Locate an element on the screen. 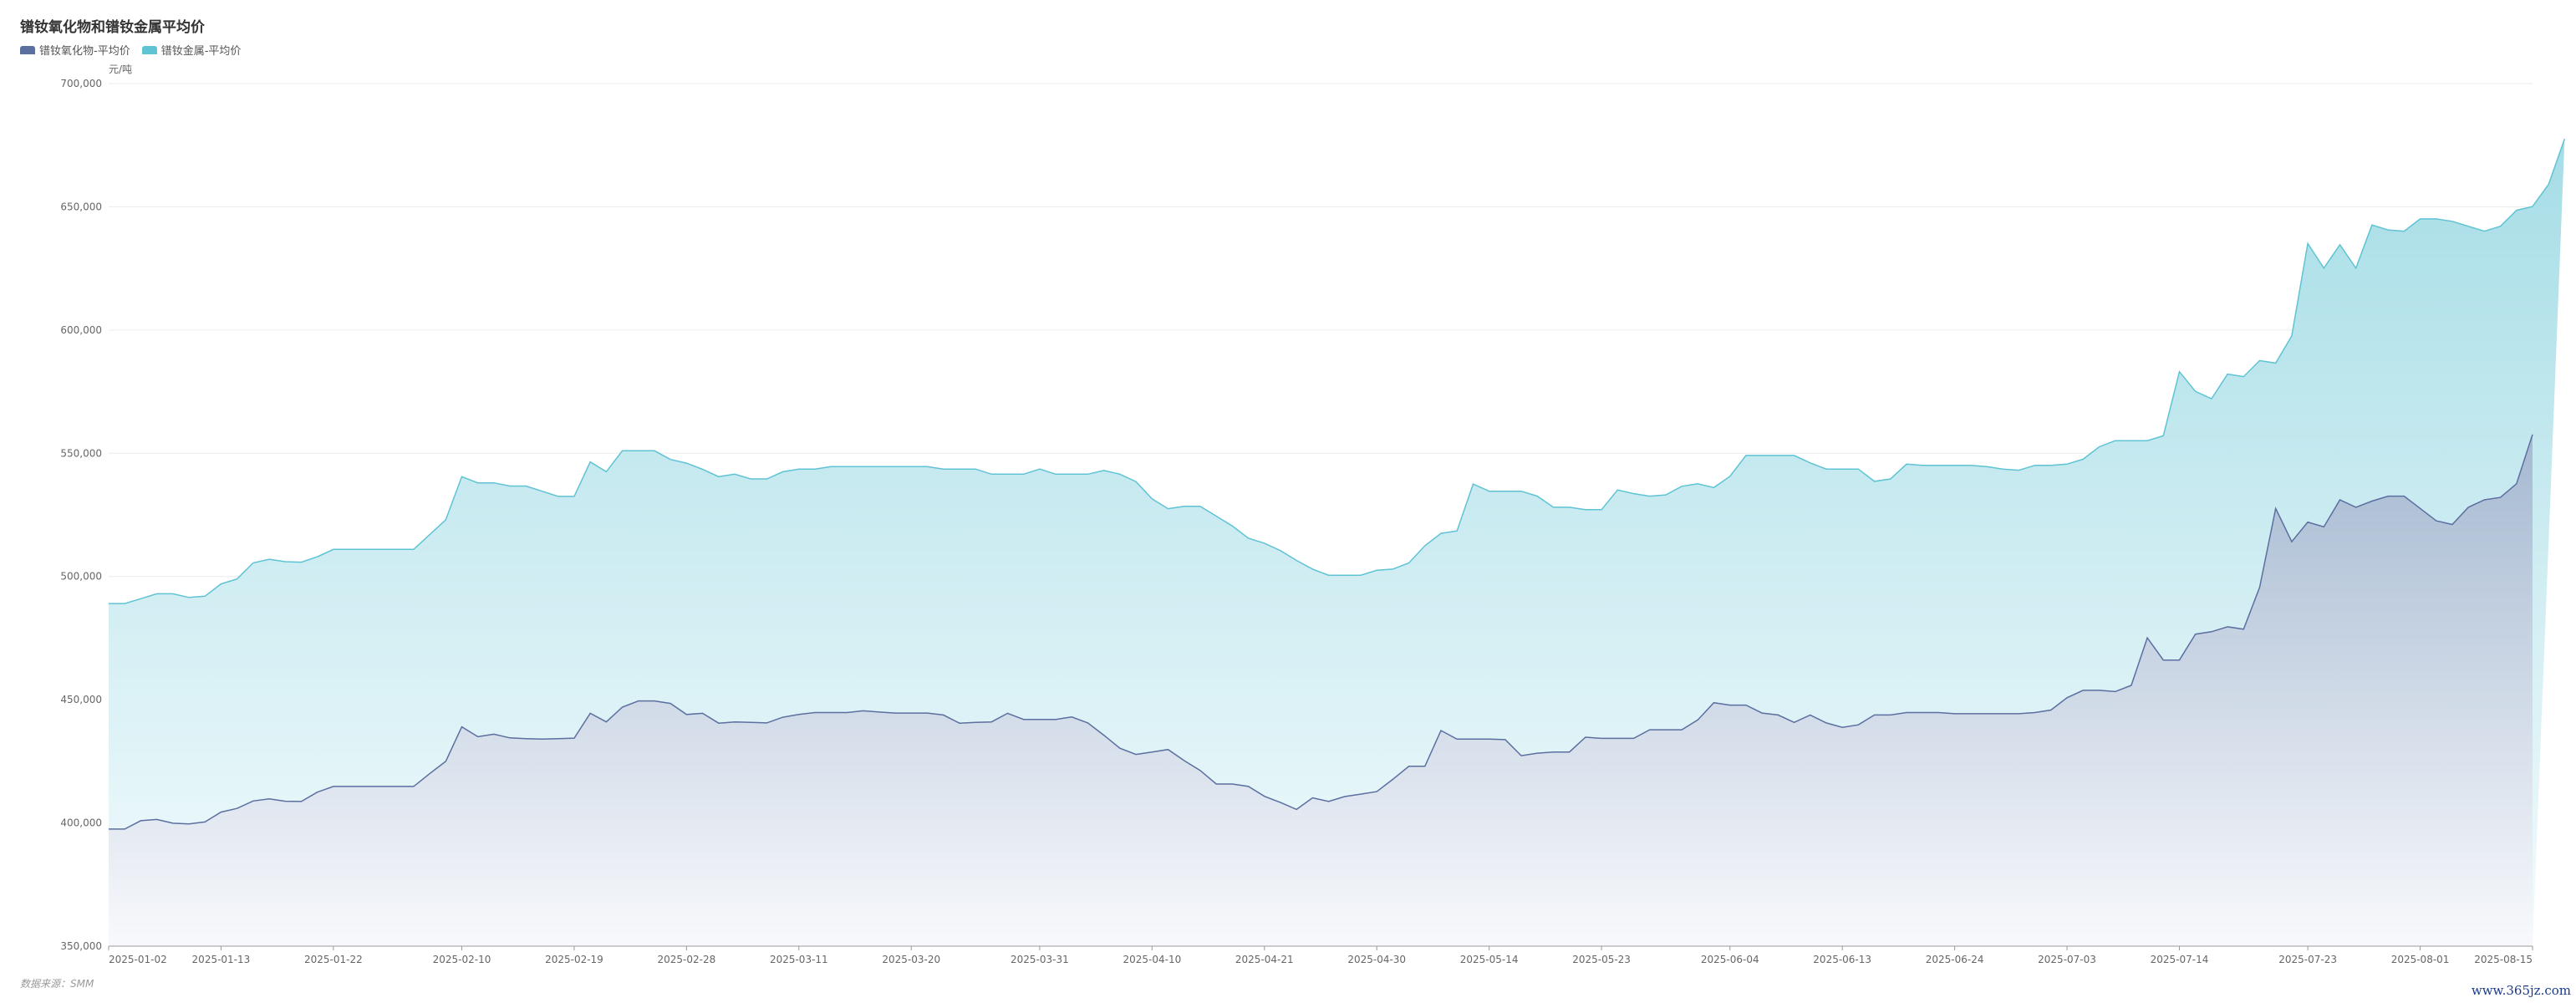 This screenshot has height=1003, width=2576. x-tick-label: 2025-08-15 is located at coordinates (2503, 959).